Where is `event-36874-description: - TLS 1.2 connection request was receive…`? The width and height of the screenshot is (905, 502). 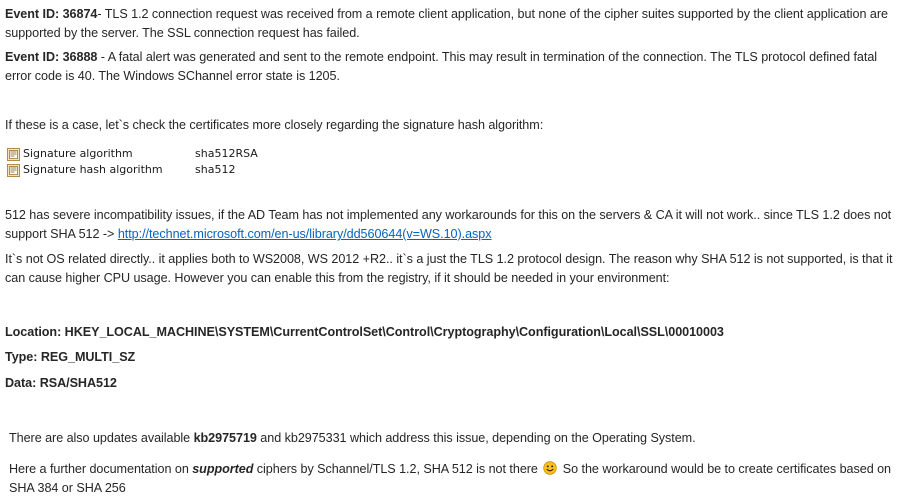 event-36874-description: - TLS 1.2 connection request was receive… is located at coordinates (446, 23).